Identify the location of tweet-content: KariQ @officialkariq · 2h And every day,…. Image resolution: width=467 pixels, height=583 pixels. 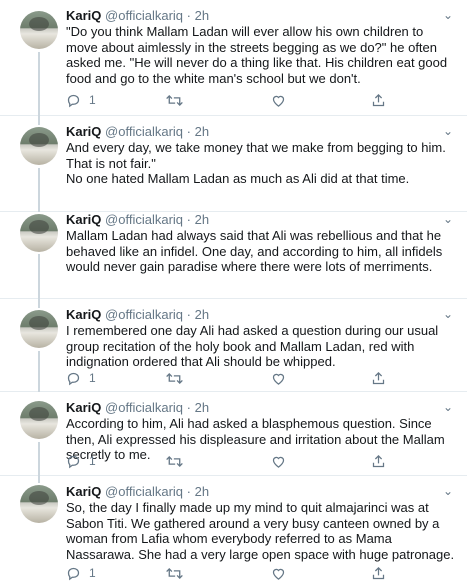
(260, 155).